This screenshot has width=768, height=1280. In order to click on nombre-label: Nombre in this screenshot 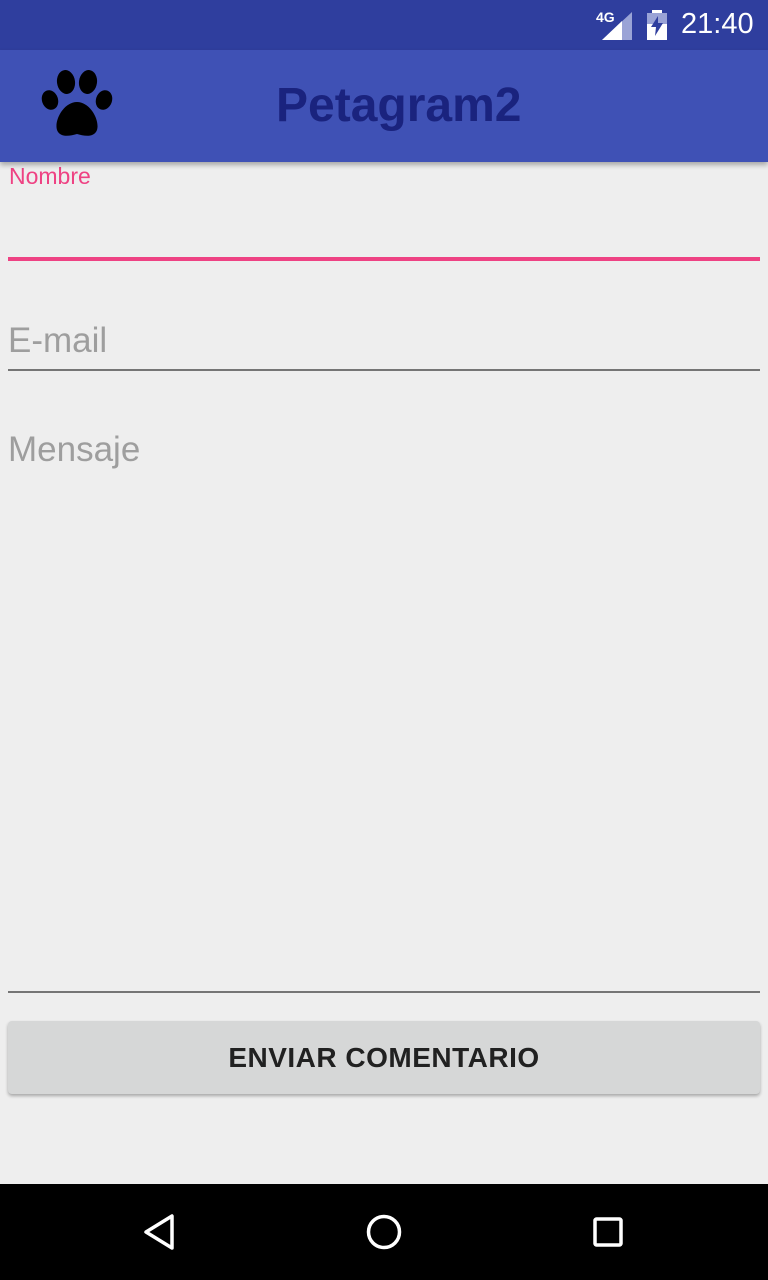, I will do `click(50, 176)`.